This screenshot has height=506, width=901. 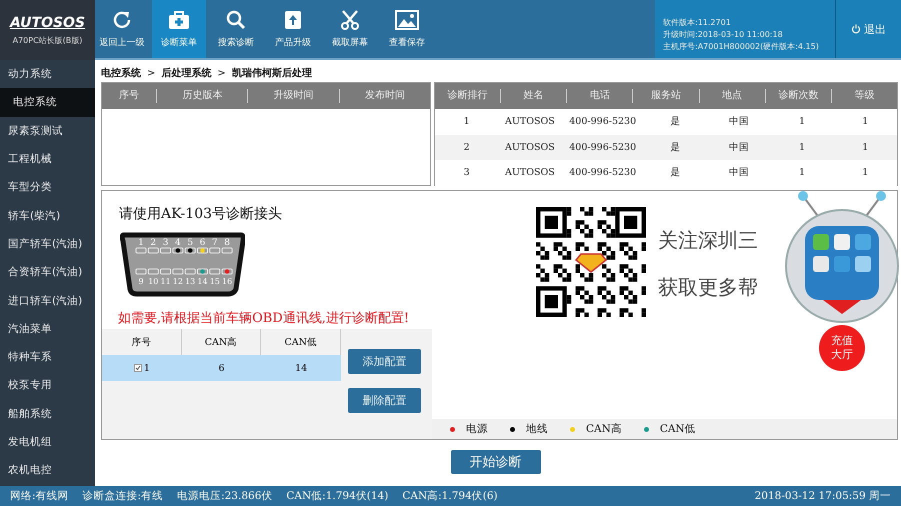 I want to click on first-aid-kit-icon, so click(x=179, y=20).